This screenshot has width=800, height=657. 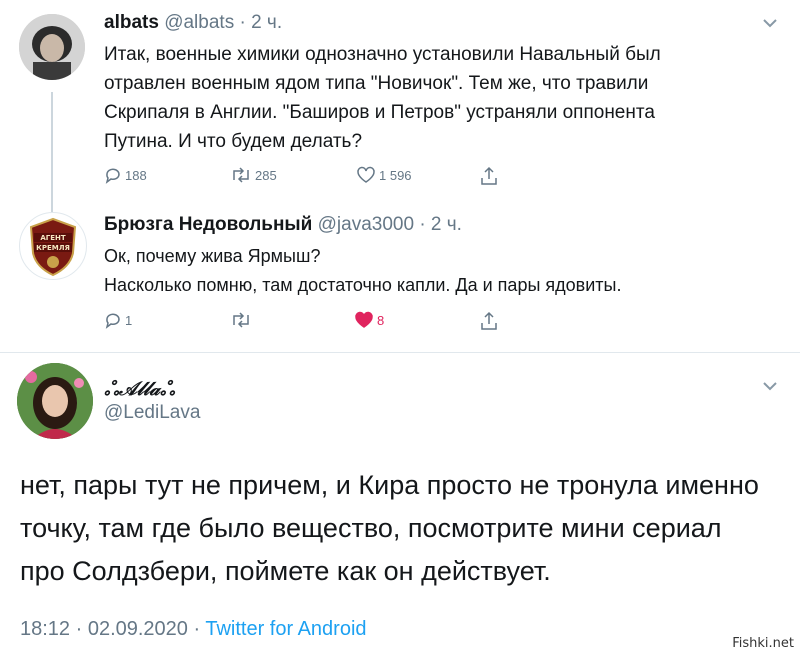 What do you see at coordinates (314, 177) in the screenshot?
I see `tweet1-actions: 188 285 1 596` at bounding box center [314, 177].